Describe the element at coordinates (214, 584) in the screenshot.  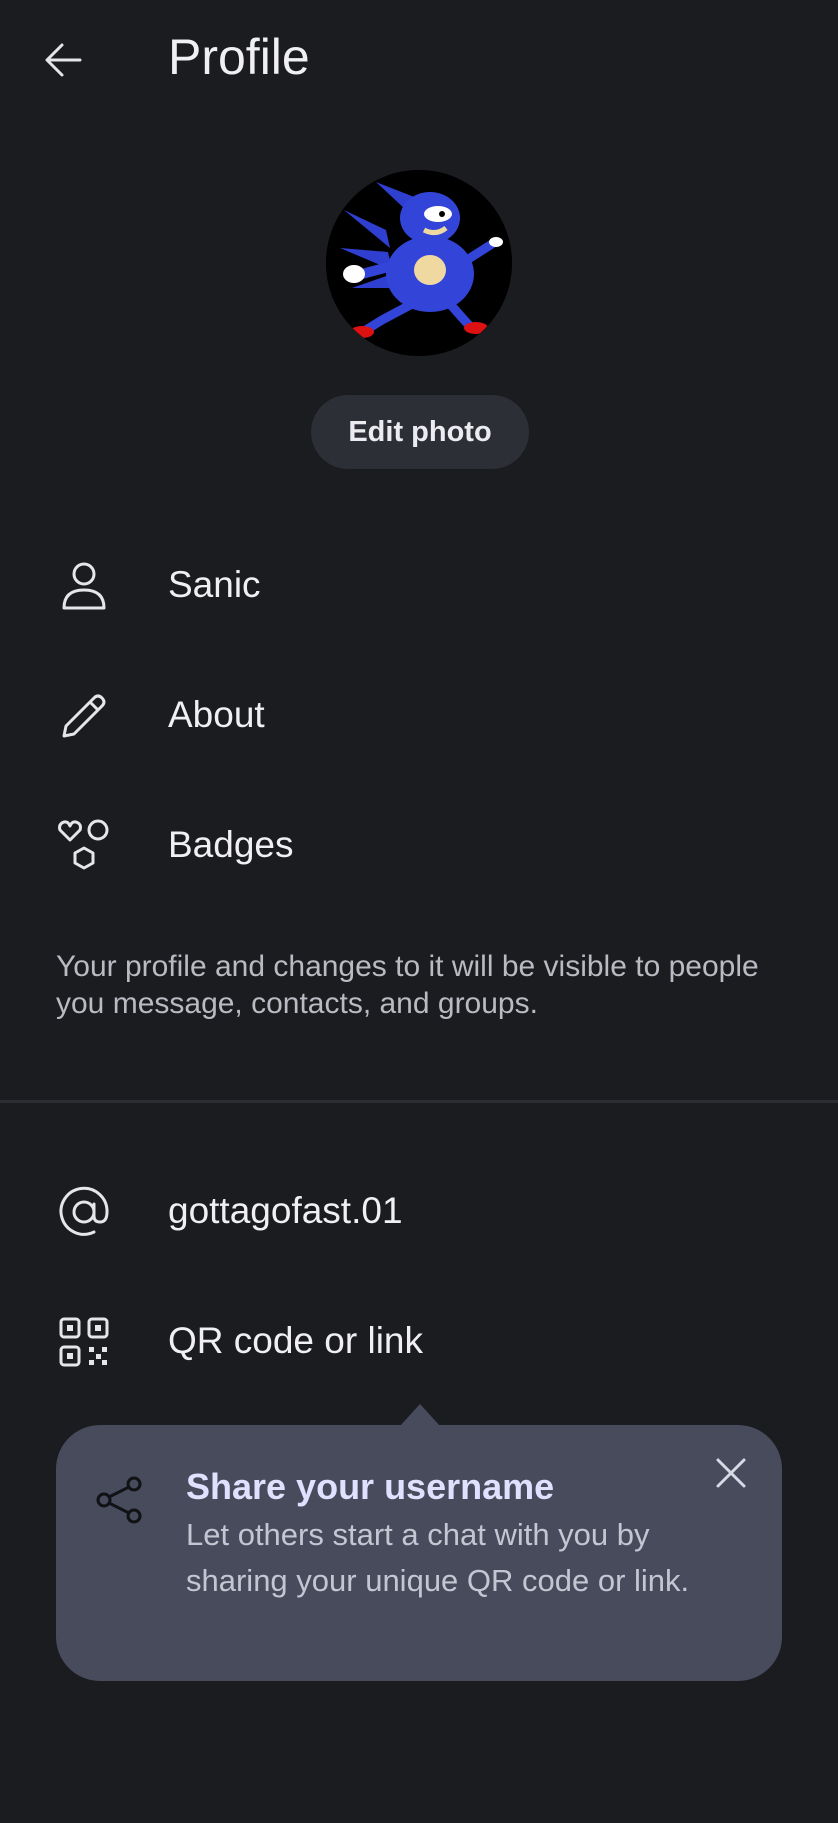
I see `name-label: Sanic` at that location.